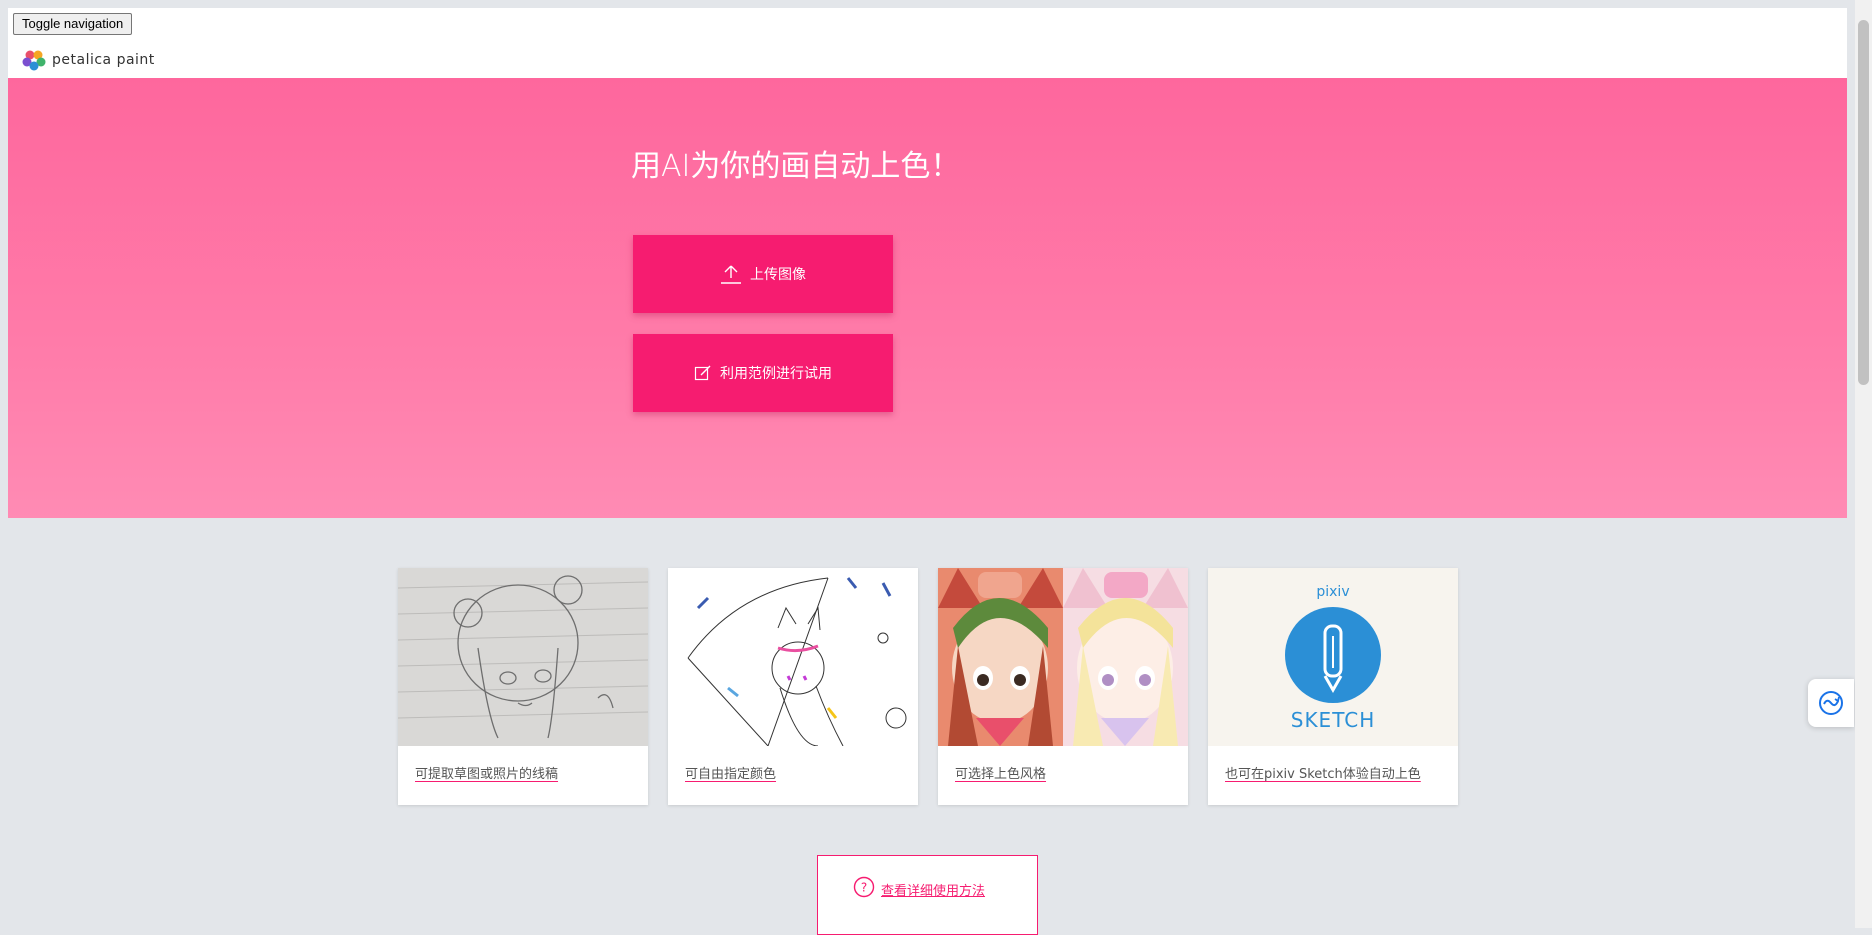  I want to click on refresh-widget-icon, so click(1831, 703).